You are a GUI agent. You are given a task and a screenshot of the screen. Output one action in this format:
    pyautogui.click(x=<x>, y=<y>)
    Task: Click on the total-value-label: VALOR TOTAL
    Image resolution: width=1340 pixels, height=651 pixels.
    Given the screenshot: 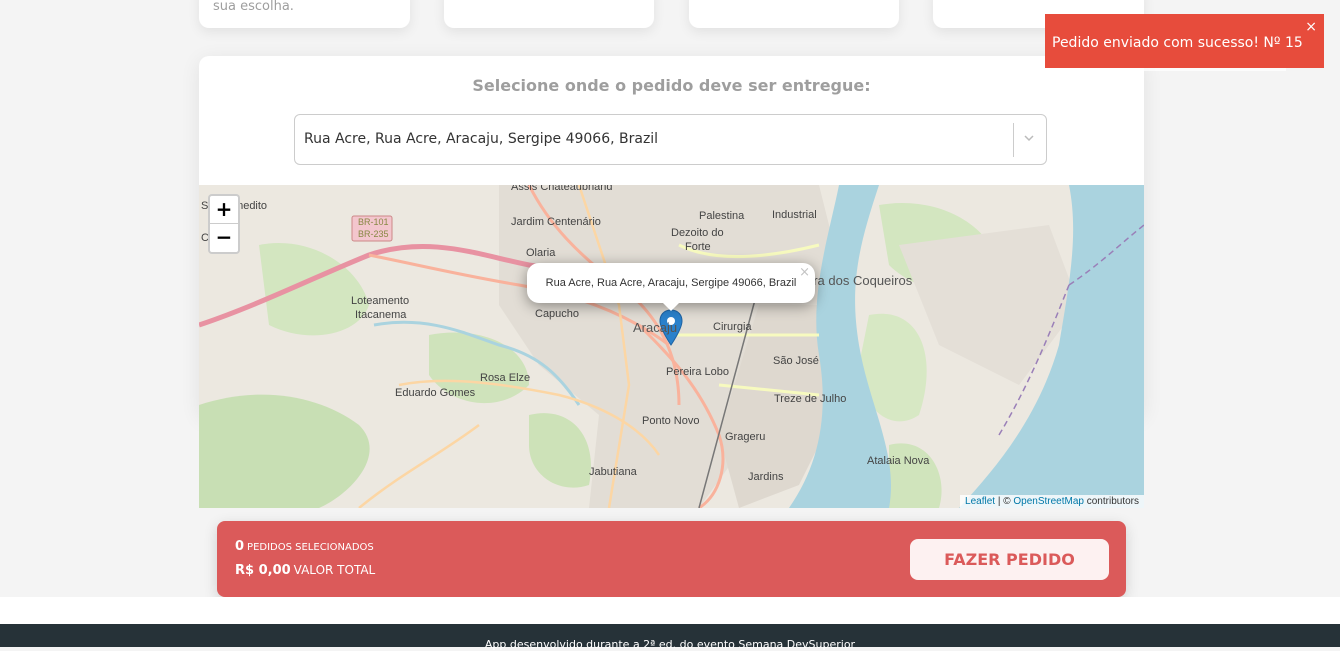 What is the action you would take?
    pyautogui.click(x=334, y=570)
    